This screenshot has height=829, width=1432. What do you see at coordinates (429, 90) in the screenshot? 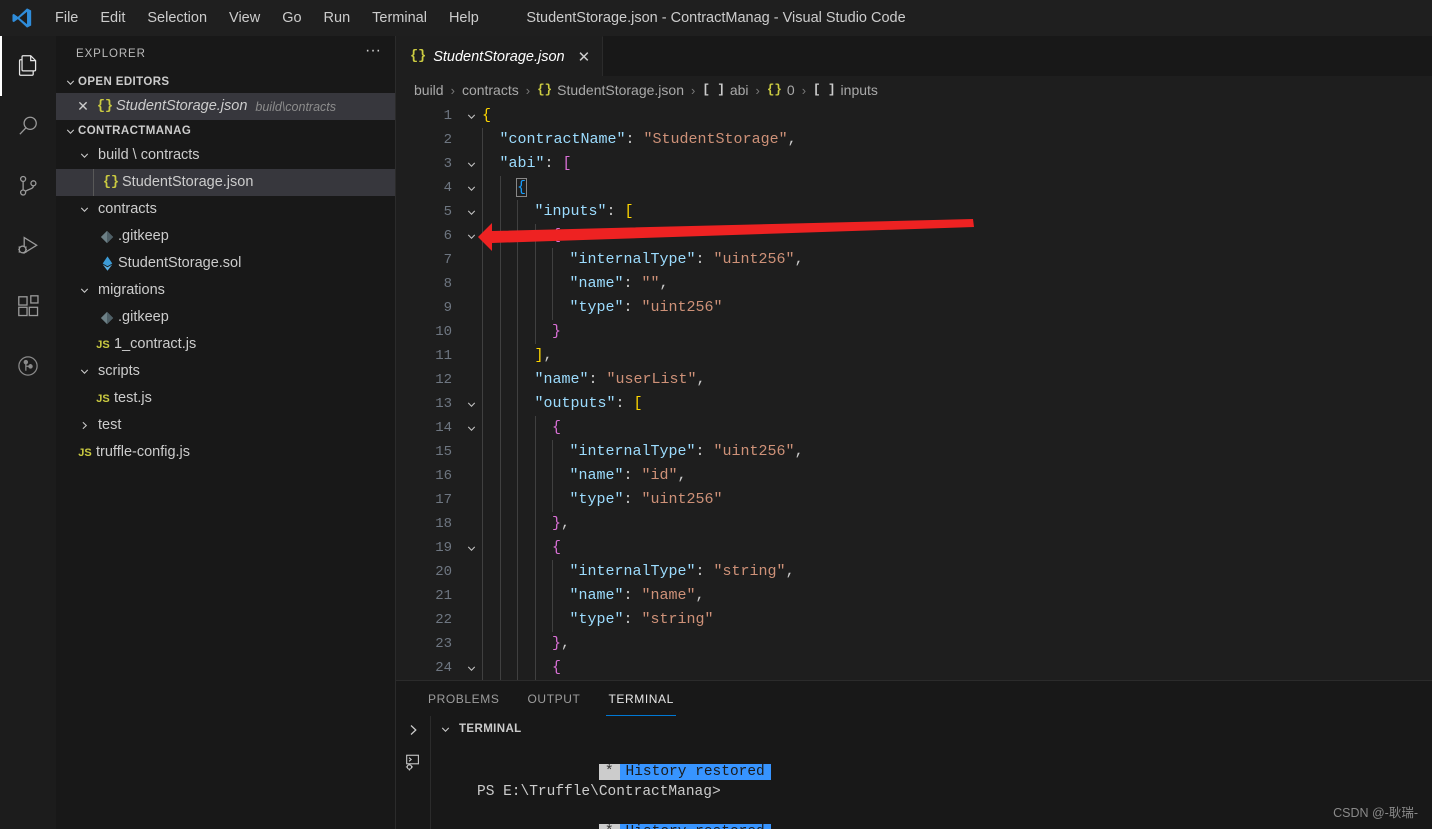
I see `breadcrumb-build: build` at bounding box center [429, 90].